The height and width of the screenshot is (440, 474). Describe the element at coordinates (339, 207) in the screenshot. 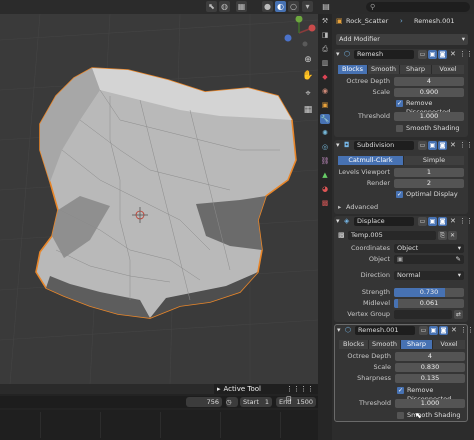

I see `advanced-expand-icon: ▸` at that location.